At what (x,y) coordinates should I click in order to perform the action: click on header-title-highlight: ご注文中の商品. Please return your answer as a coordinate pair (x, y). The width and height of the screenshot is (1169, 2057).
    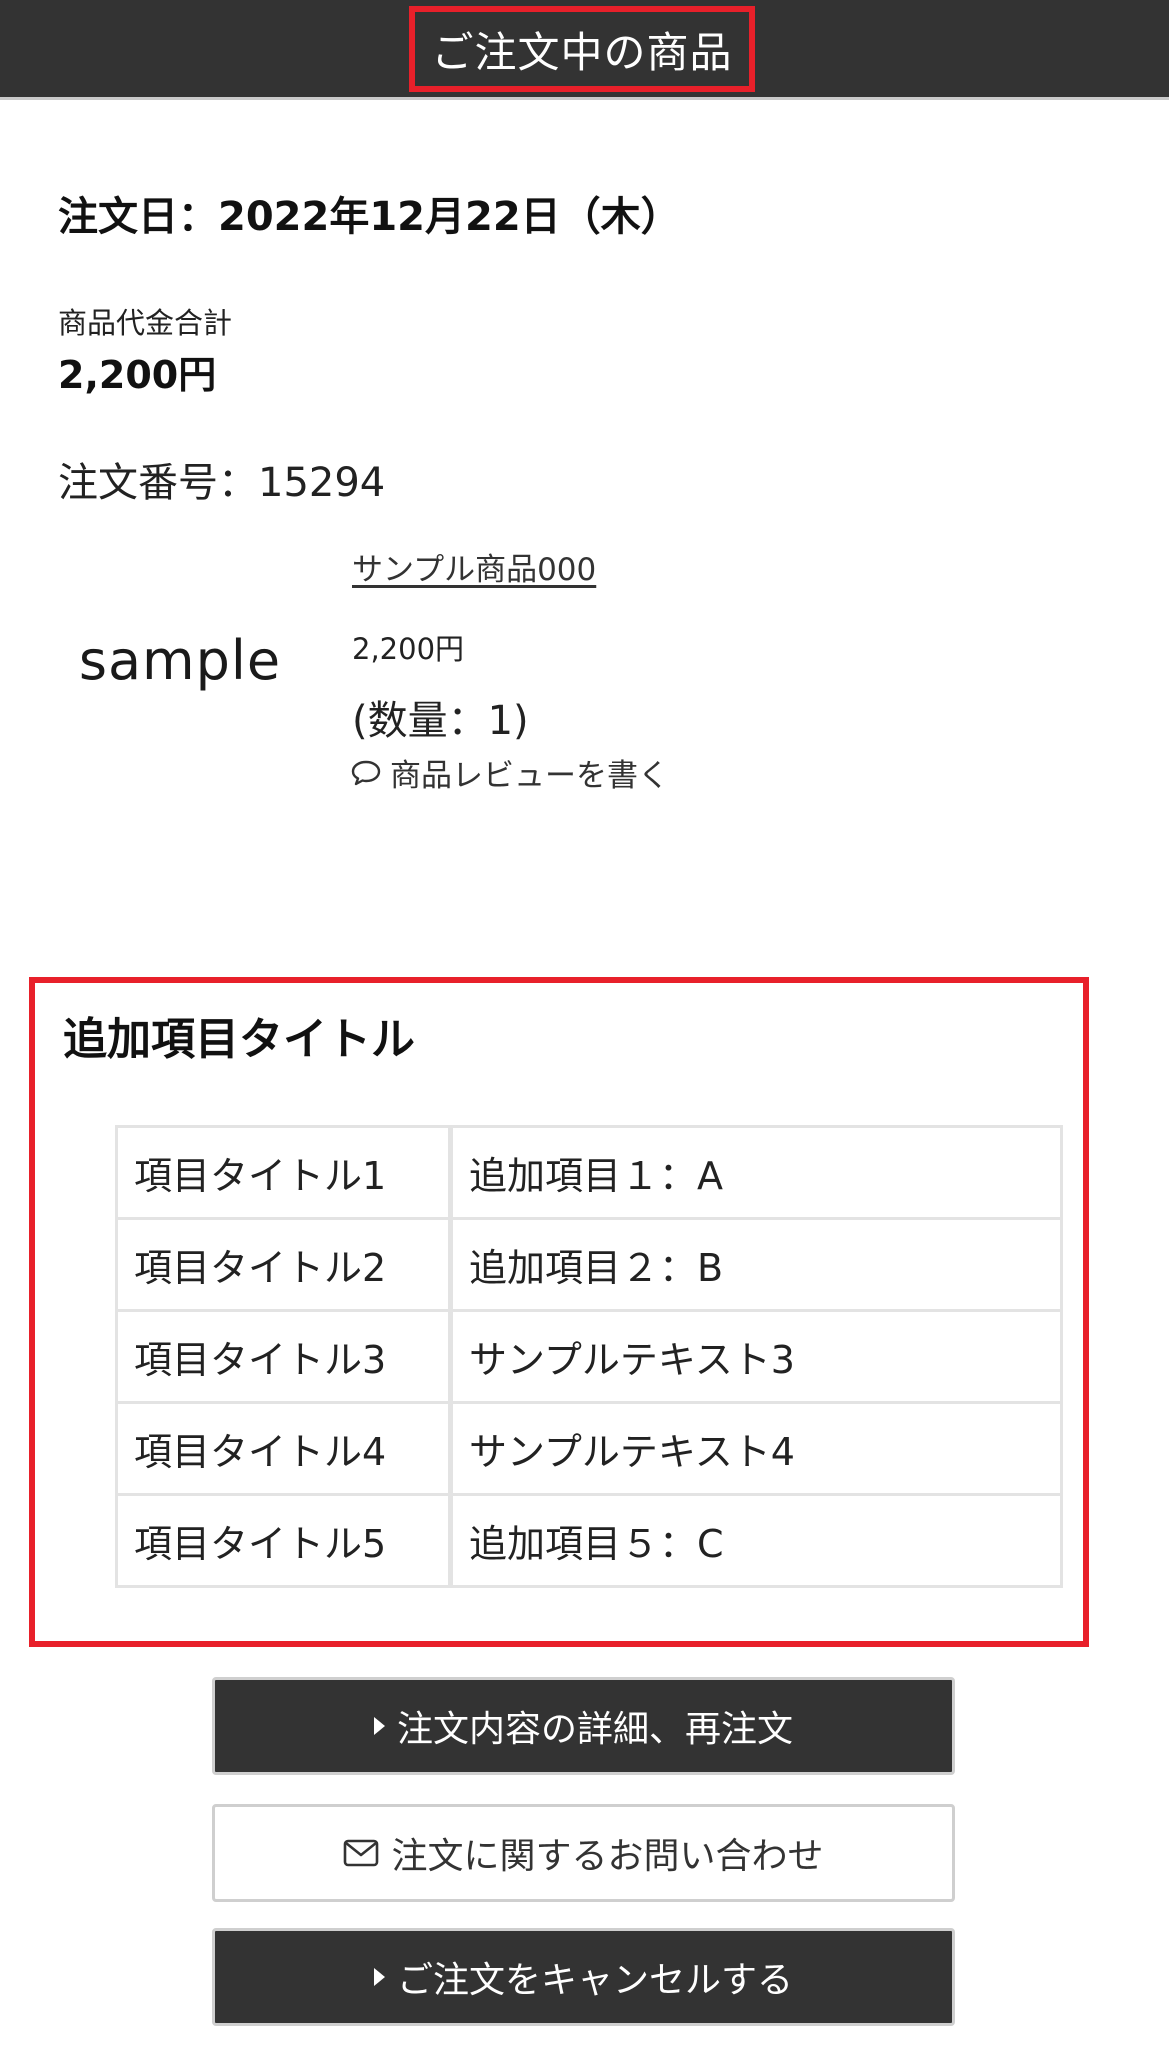
    Looking at the image, I should click on (582, 49).